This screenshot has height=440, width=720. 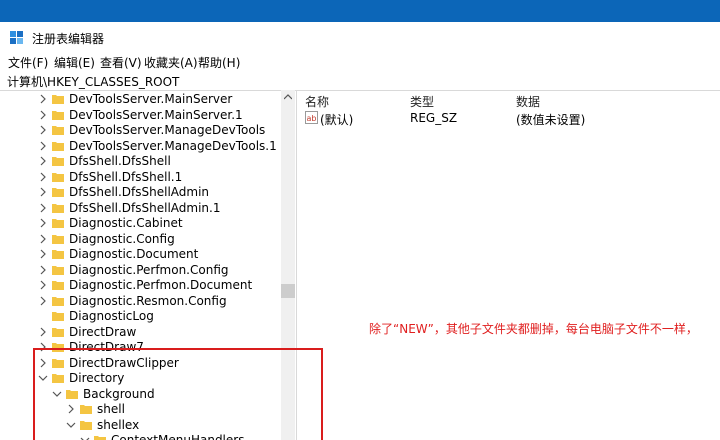 What do you see at coordinates (74, 62) in the screenshot?
I see `menu-edit: 编辑(E)` at bounding box center [74, 62].